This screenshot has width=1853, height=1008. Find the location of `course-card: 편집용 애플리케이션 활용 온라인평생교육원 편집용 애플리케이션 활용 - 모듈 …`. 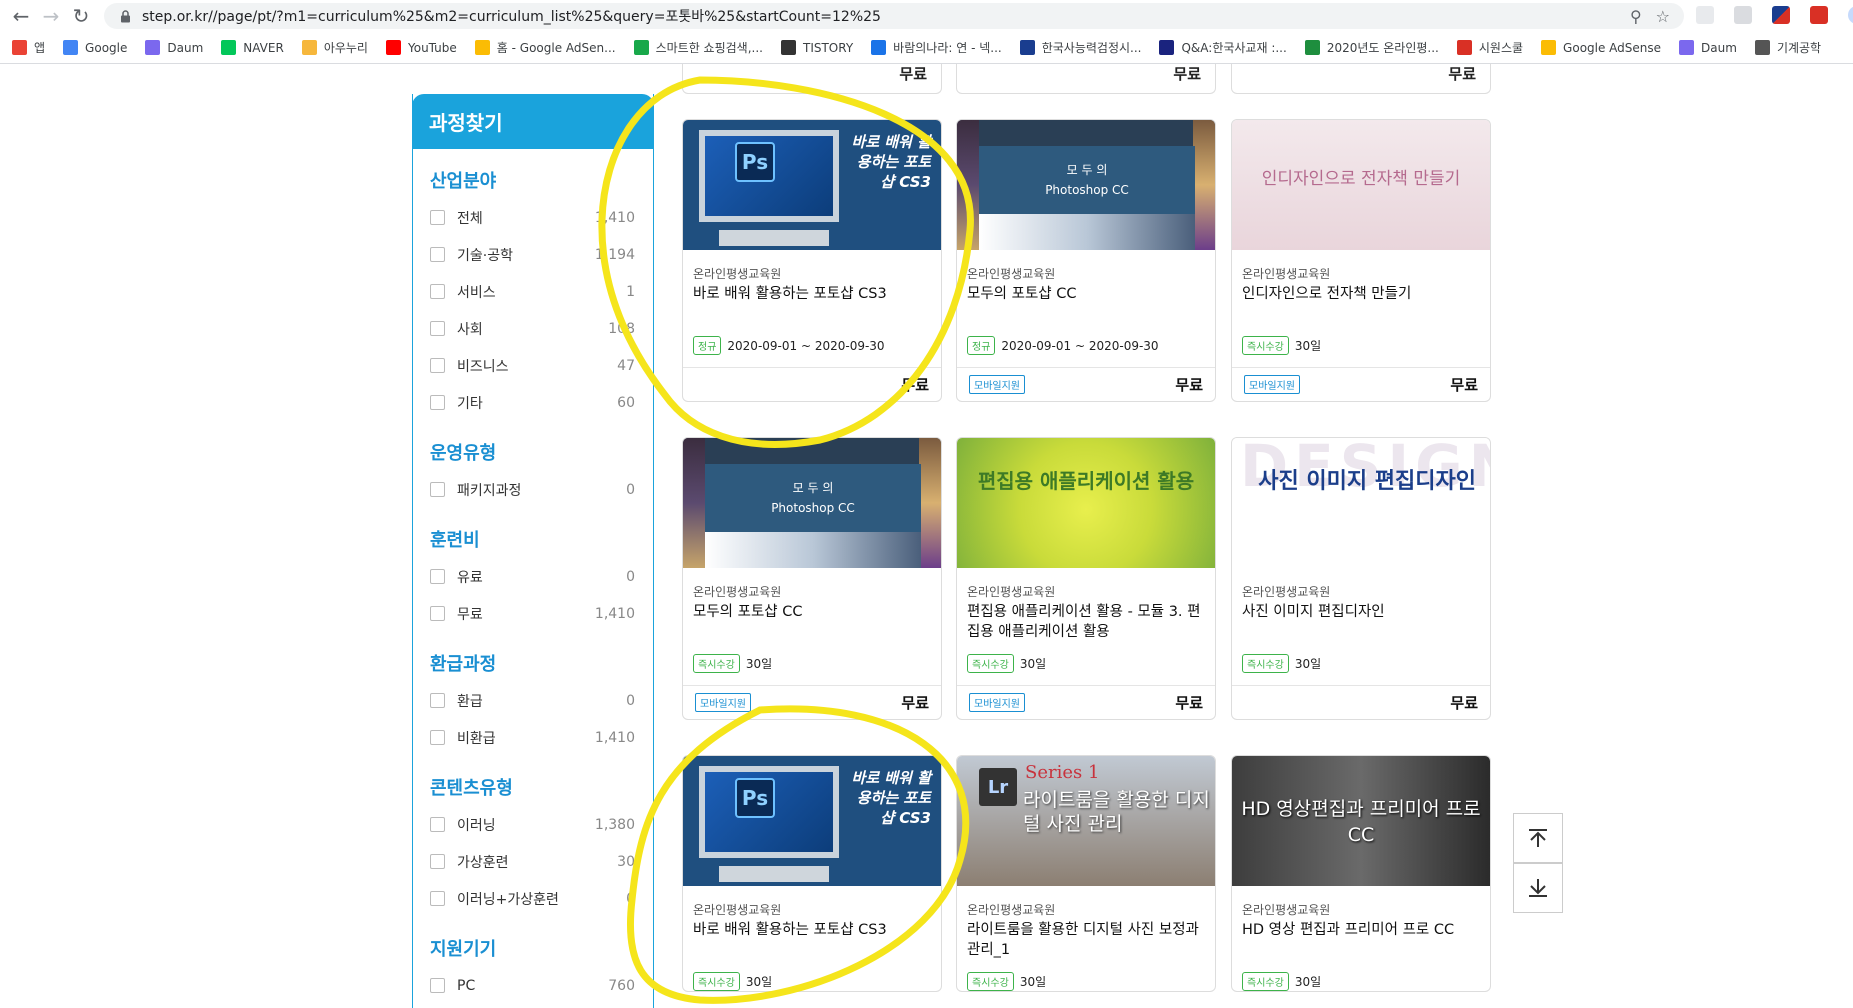

course-card: 편집용 애플리케이션 활용 온라인평생교육원 편집용 애플리케이션 활용 - 모듈 … is located at coordinates (1086, 578).